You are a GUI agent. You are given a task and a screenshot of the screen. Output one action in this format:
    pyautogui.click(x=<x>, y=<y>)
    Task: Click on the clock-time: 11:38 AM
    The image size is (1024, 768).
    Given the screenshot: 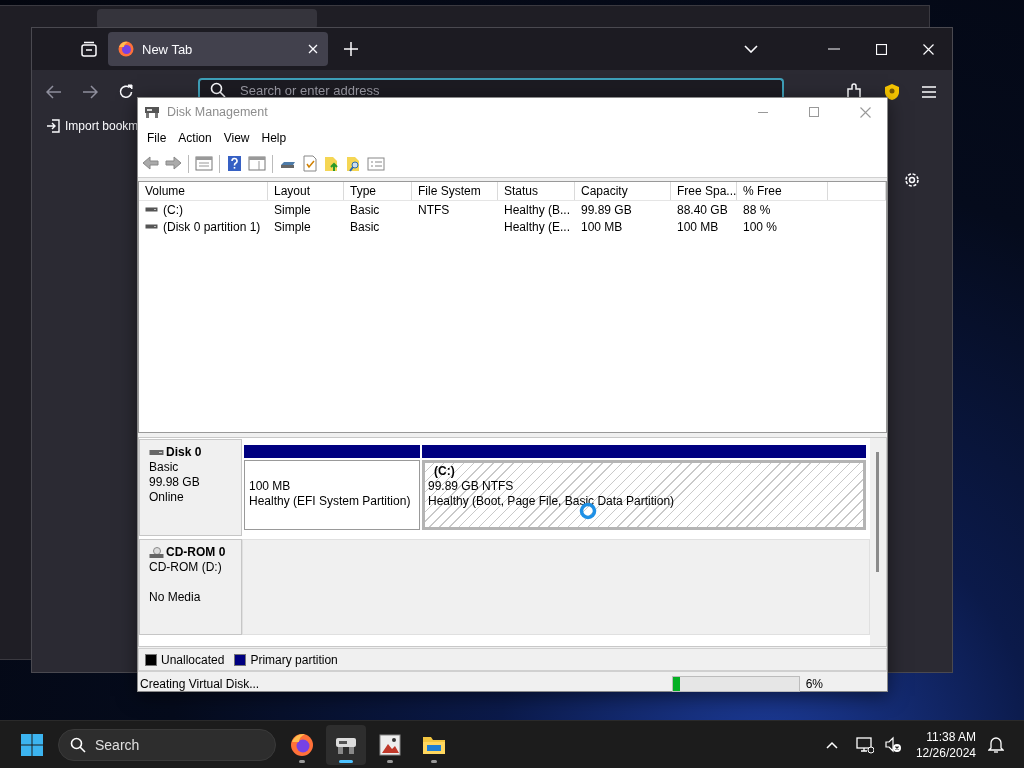 What is the action you would take?
    pyautogui.click(x=951, y=736)
    